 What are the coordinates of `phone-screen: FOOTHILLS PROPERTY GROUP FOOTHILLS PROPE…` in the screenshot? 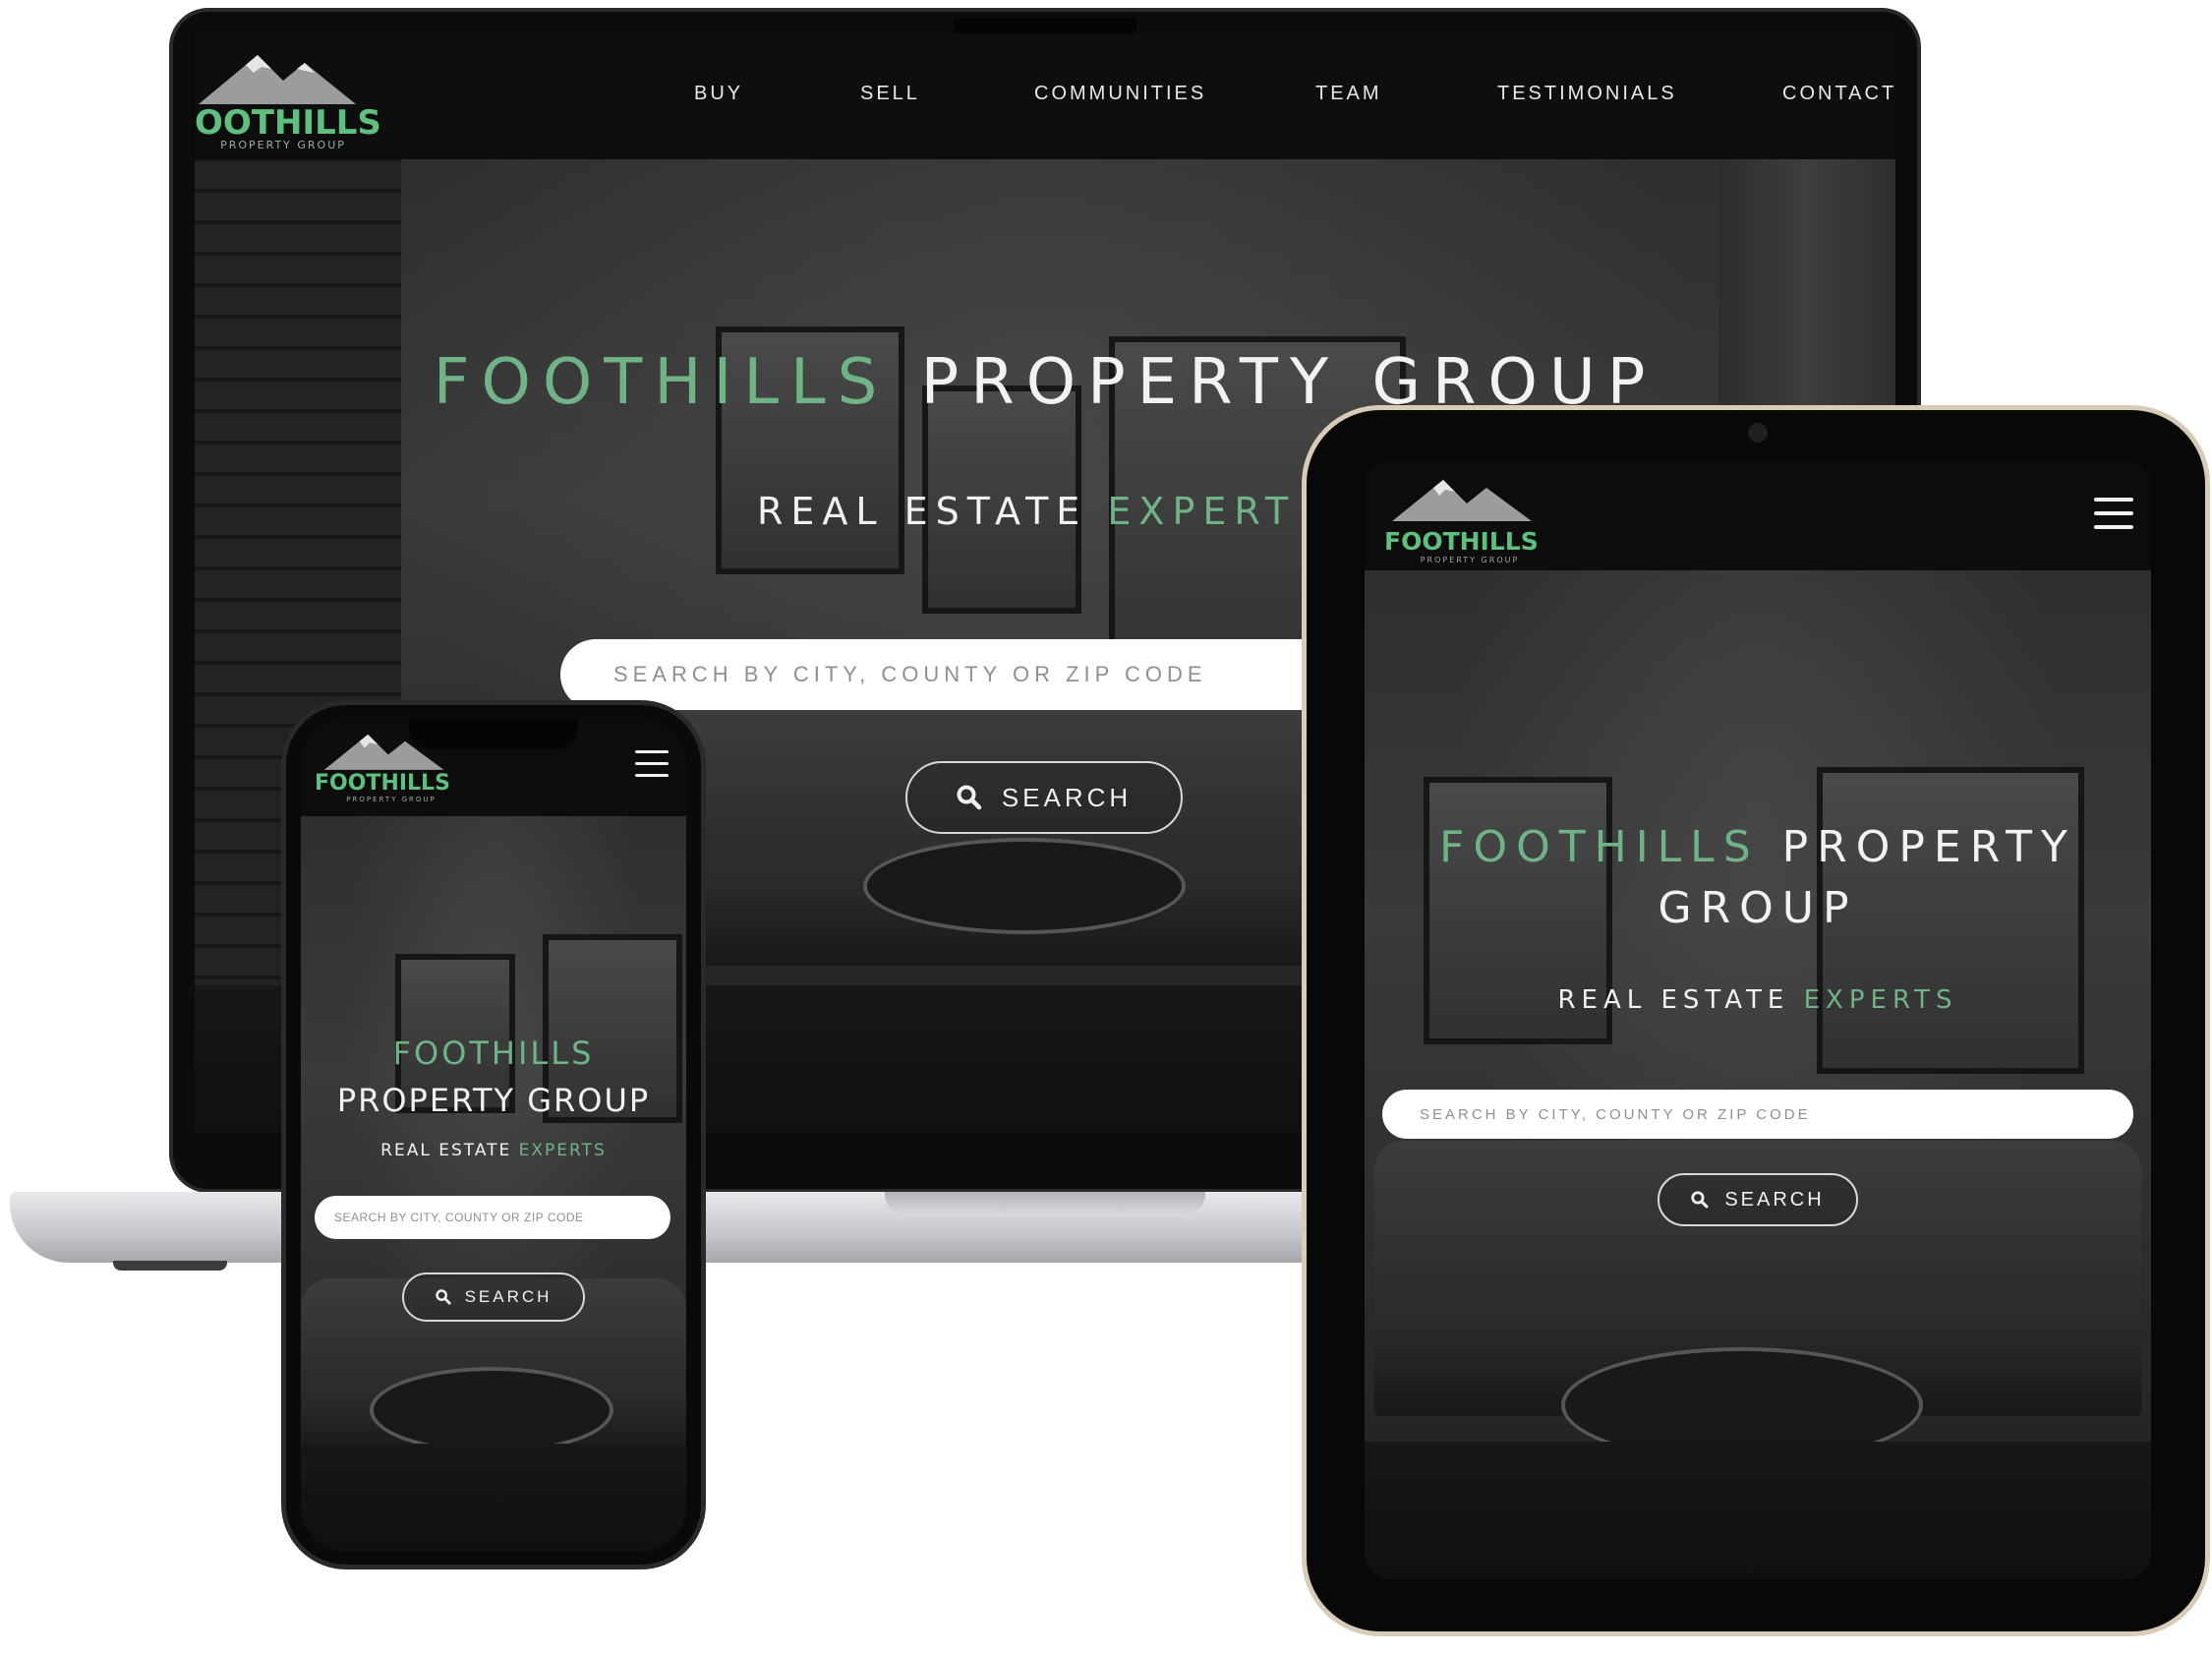 It's located at (494, 1135).